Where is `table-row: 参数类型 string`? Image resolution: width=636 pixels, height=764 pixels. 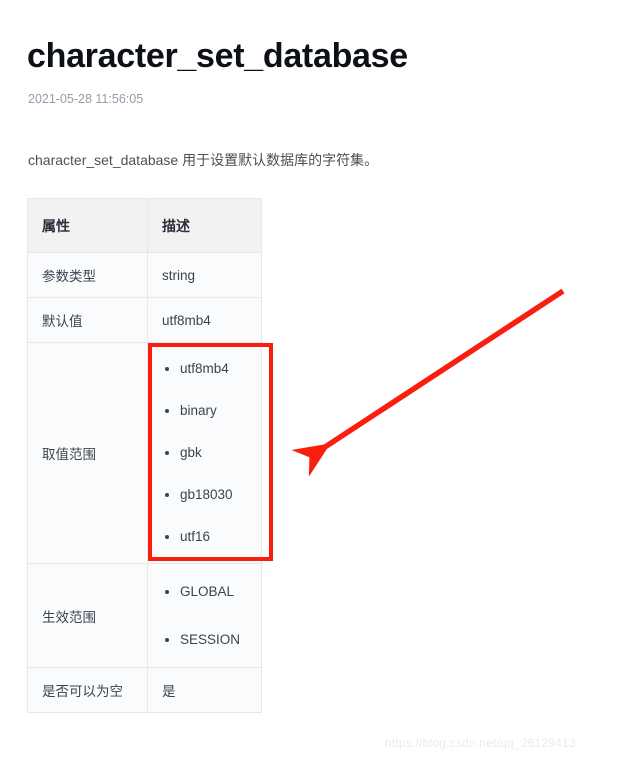
table-row: 参数类型 string is located at coordinates (144, 275).